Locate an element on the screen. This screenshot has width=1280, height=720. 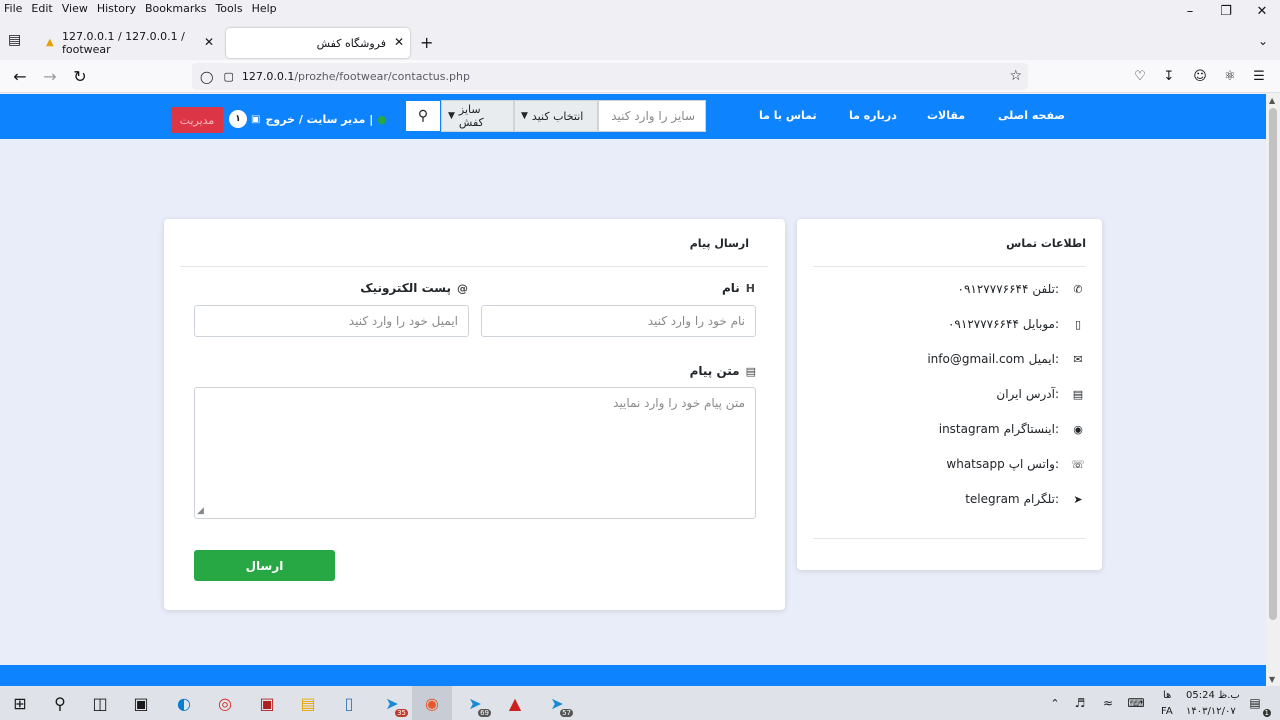
phone-icon: ✆ is located at coordinates (1078, 289).